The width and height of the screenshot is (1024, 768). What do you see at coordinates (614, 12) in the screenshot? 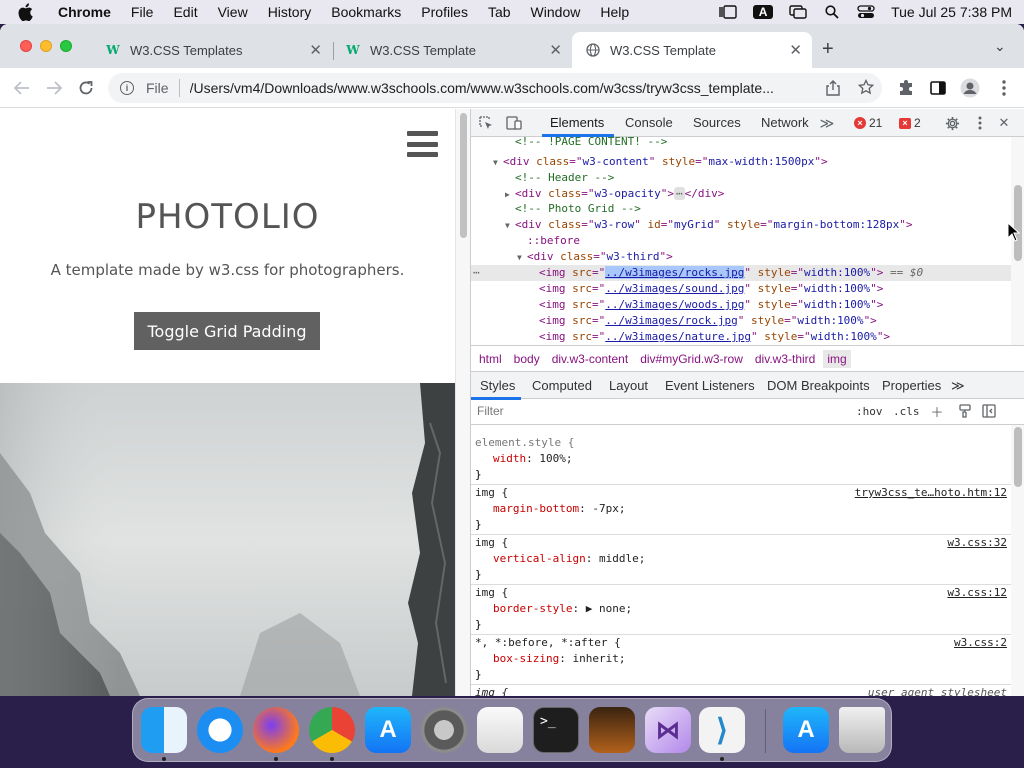
I see `menu-help: Help` at bounding box center [614, 12].